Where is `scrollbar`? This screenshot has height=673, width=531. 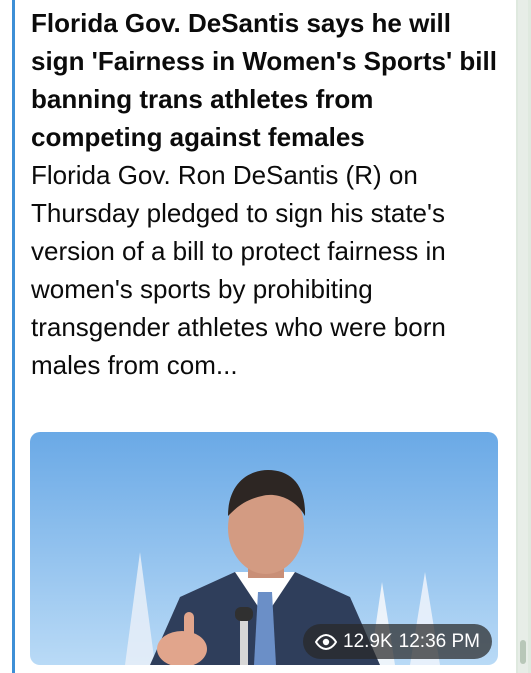
scrollbar is located at coordinates (523, 336).